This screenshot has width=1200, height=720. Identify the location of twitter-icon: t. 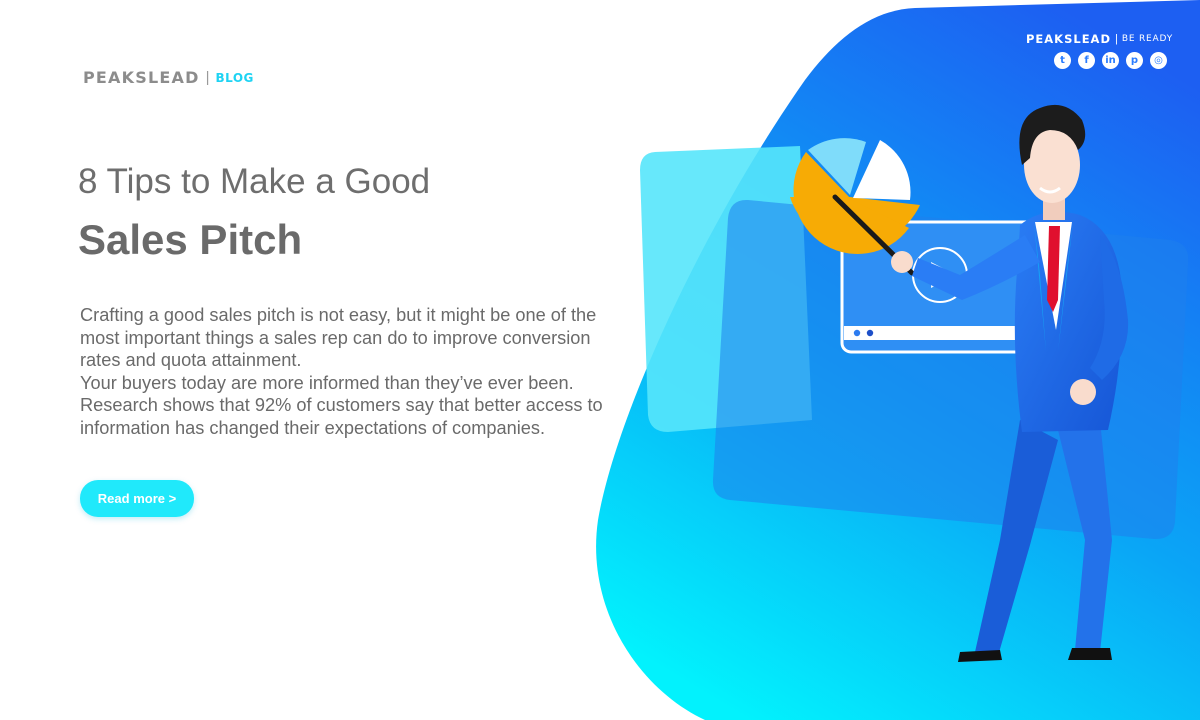
(1062, 60).